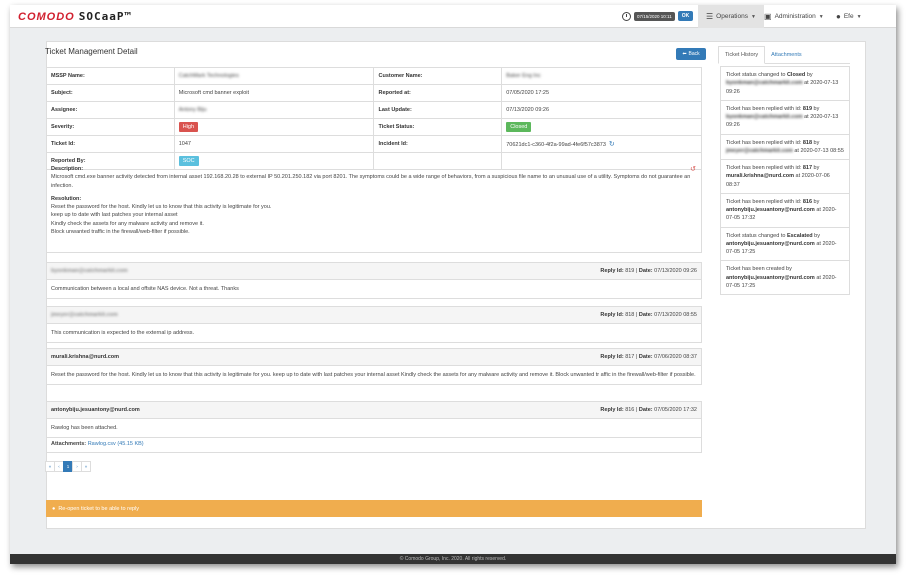  I want to click on clock-time: 07/15/2020 10:11, so click(654, 16).